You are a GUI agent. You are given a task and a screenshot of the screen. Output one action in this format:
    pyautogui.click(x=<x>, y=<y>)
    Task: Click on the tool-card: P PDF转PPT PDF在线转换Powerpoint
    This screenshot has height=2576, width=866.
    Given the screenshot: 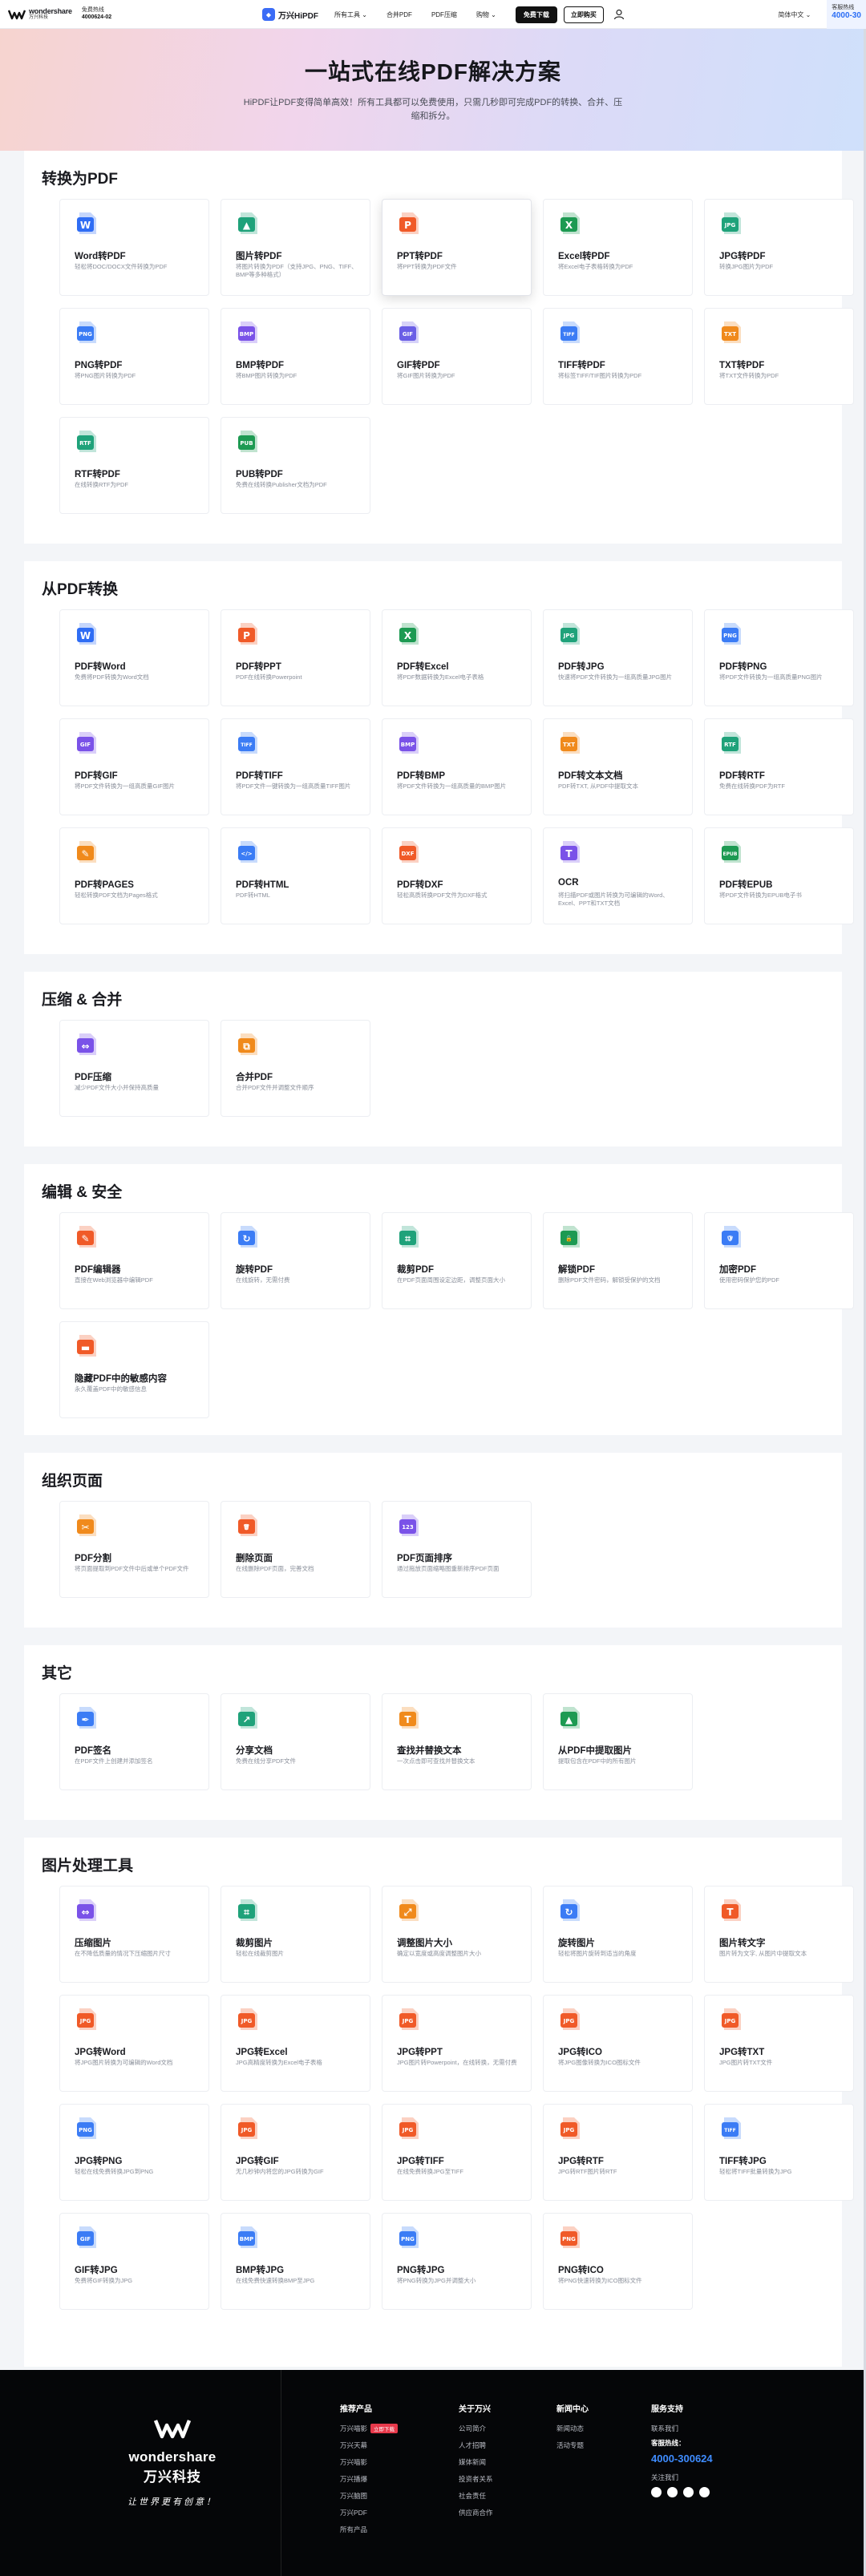 What is the action you would take?
    pyautogui.click(x=295, y=657)
    